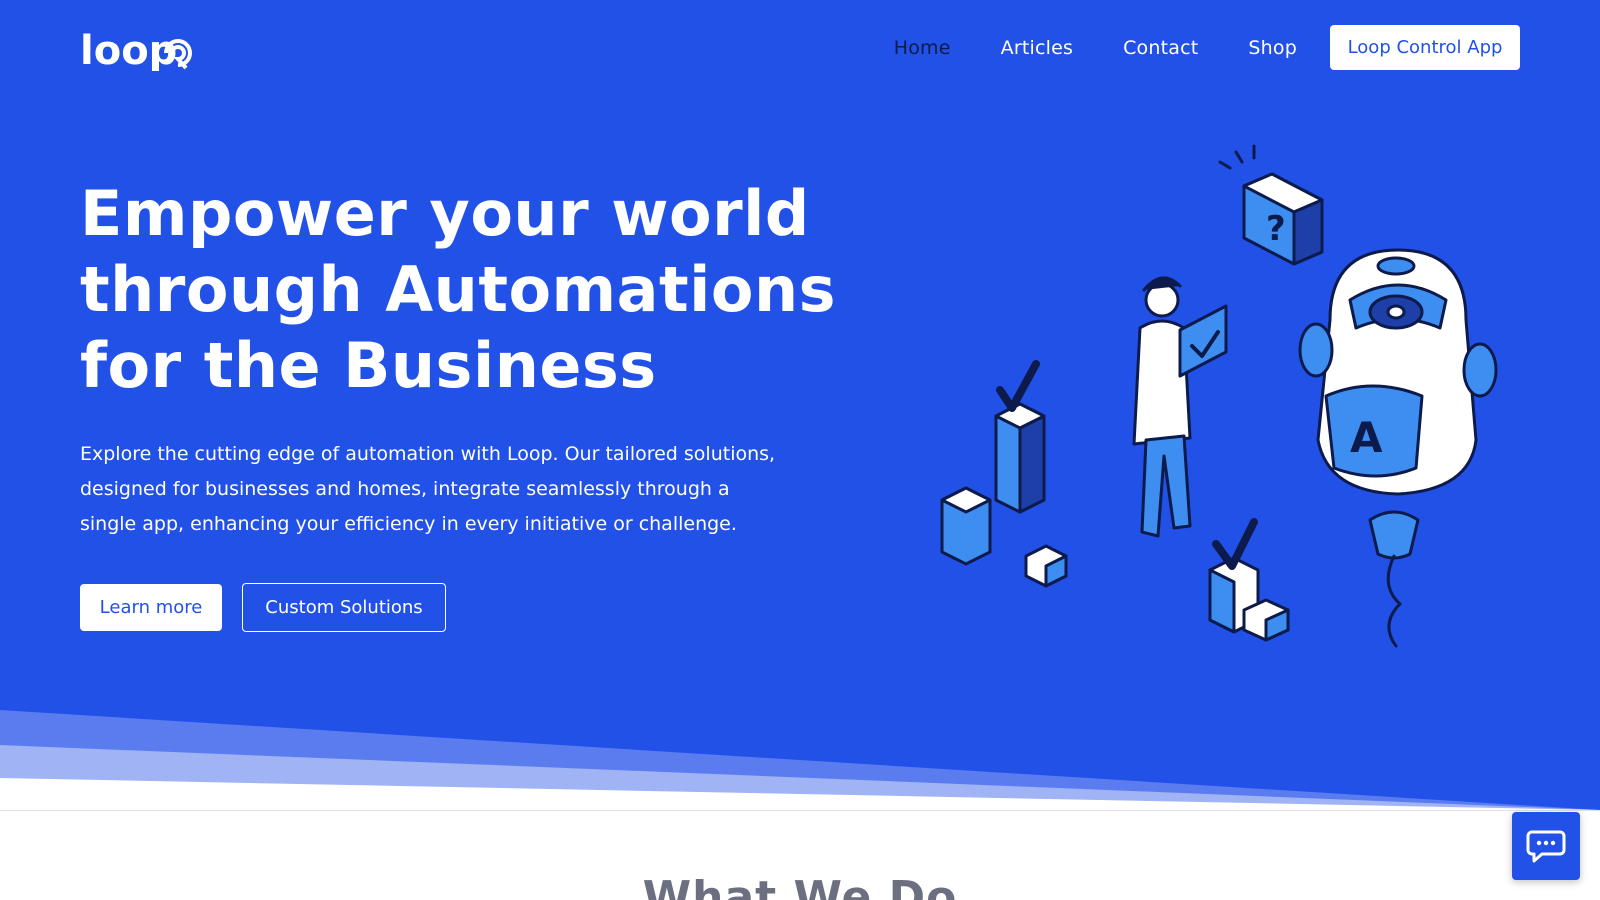 Image resolution: width=1600 pixels, height=900 pixels. What do you see at coordinates (1160, 48) in the screenshot?
I see `nav-item-contact: Contact` at bounding box center [1160, 48].